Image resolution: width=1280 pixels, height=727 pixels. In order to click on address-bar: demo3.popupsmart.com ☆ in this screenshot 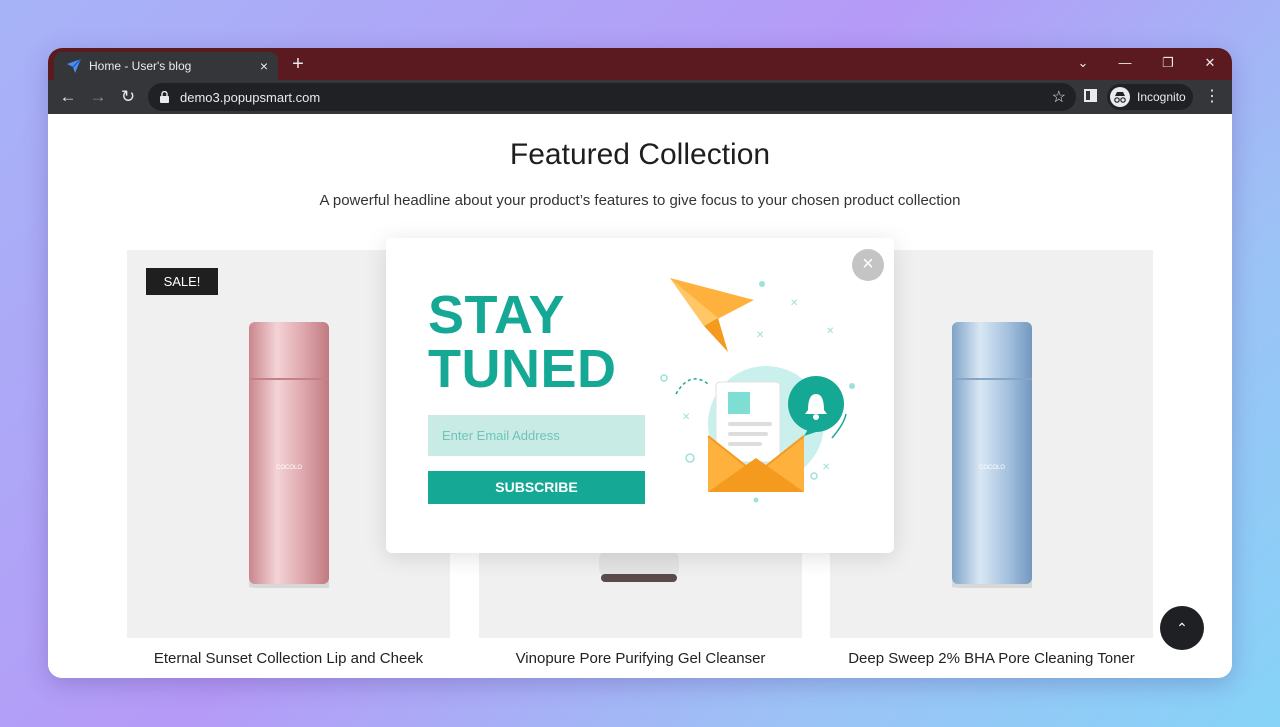, I will do `click(612, 97)`.